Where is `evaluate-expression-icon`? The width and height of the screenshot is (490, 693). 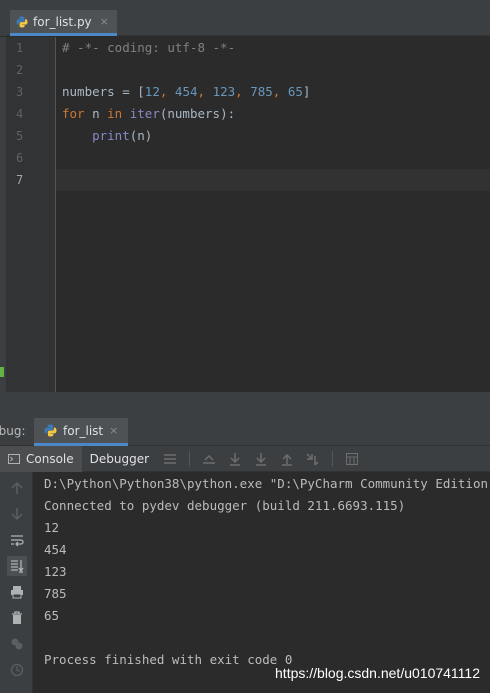
evaluate-expression-icon is located at coordinates (352, 459).